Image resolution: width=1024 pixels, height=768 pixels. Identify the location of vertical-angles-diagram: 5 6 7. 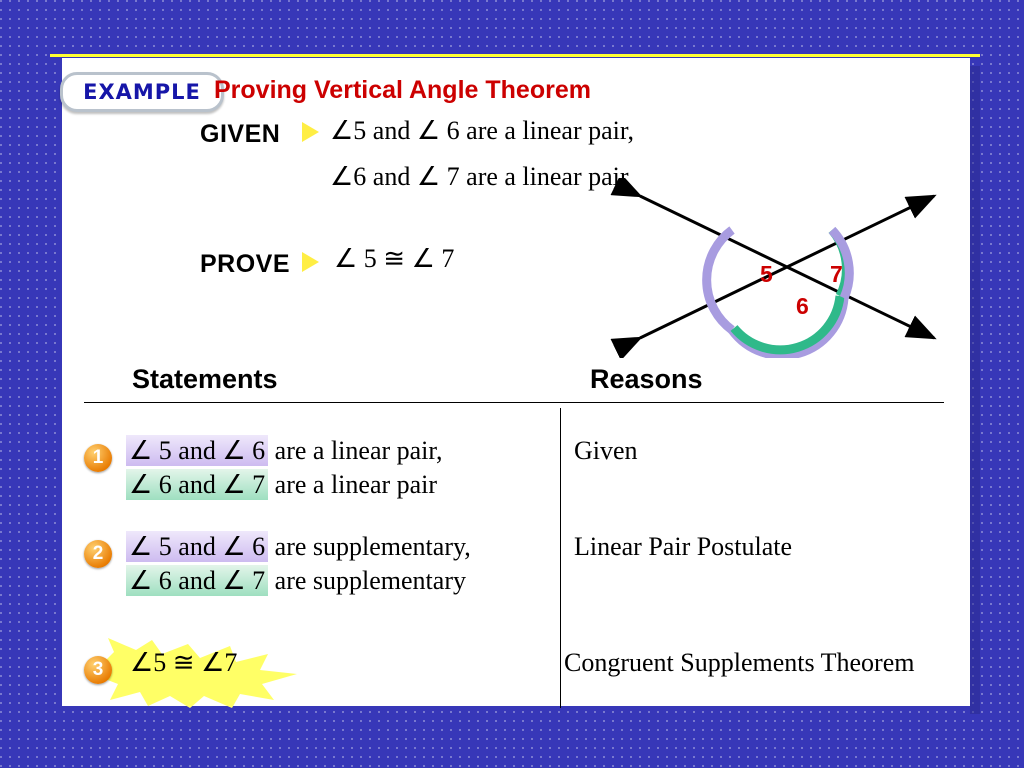
(767, 267).